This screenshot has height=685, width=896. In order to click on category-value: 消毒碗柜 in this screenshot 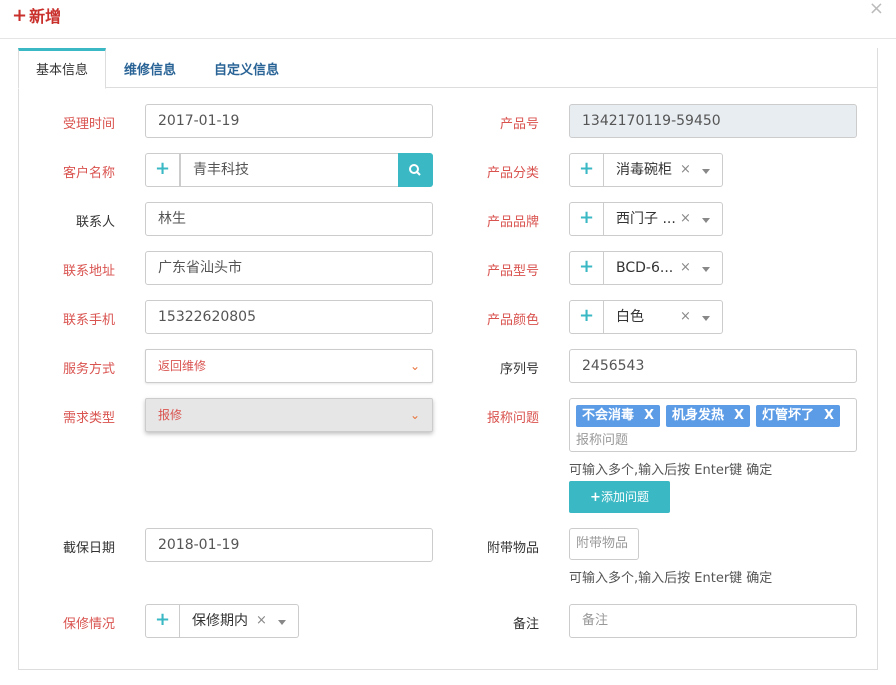, I will do `click(644, 170)`.